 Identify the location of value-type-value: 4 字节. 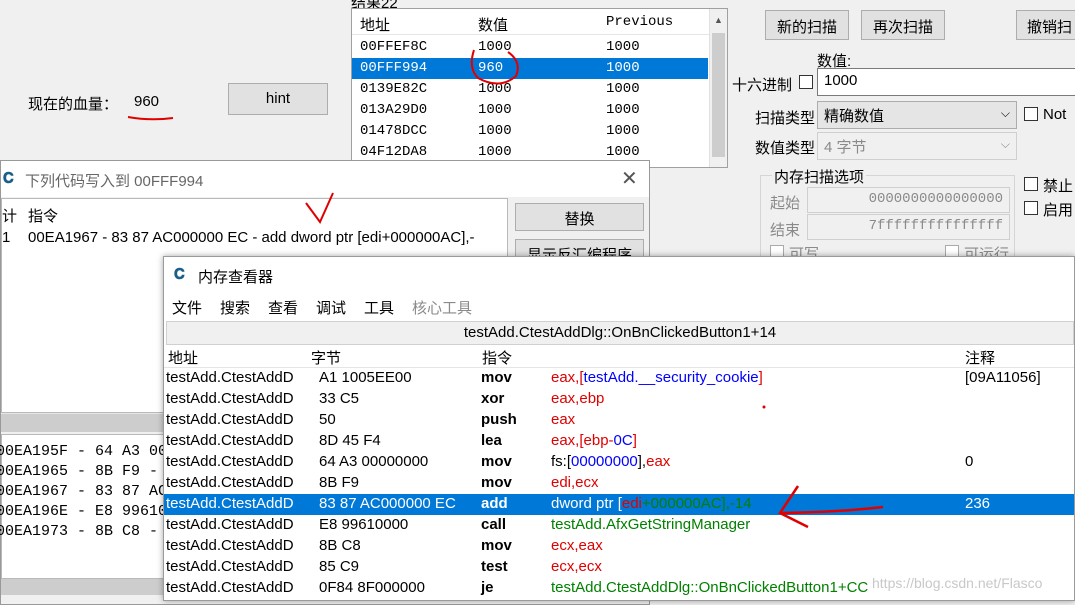
(845, 147).